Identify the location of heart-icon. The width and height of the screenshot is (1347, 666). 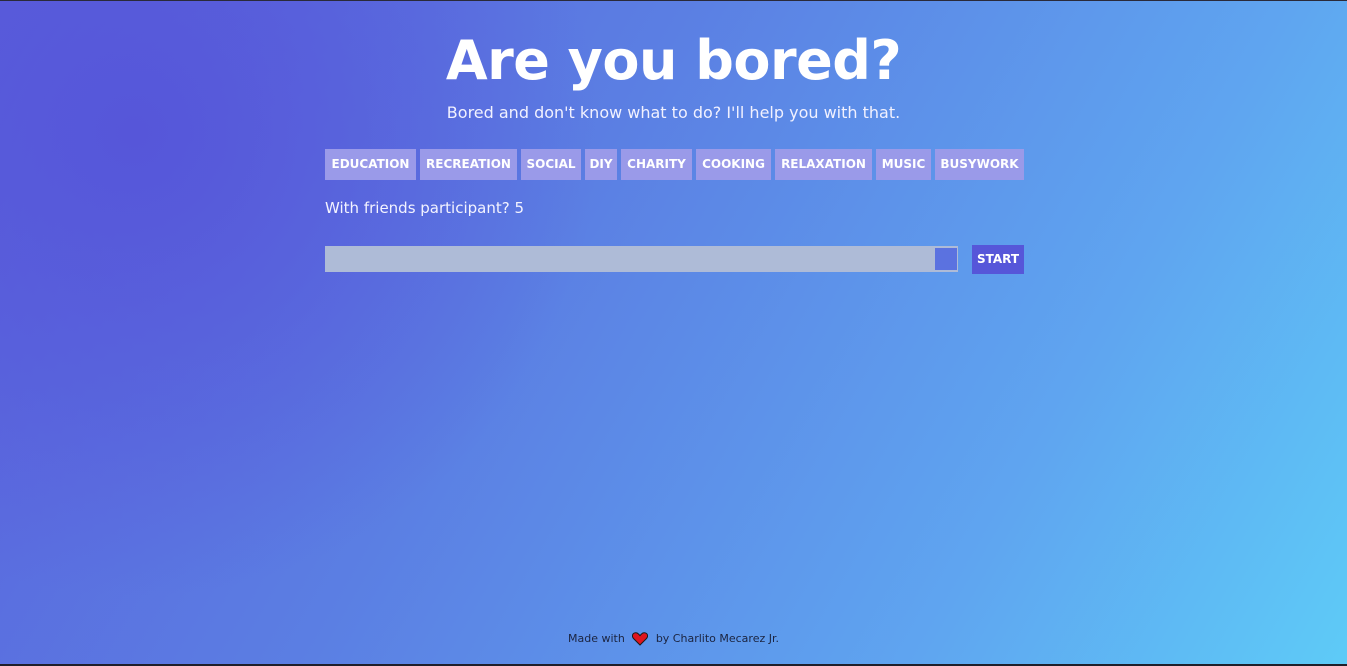
(640, 639).